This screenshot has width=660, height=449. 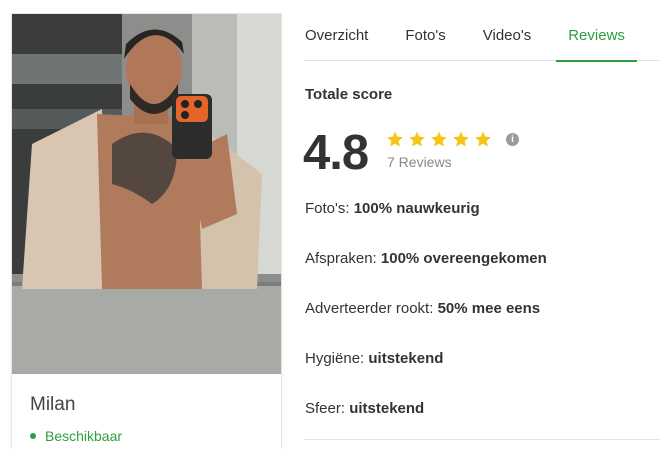 What do you see at coordinates (336, 153) in the screenshot?
I see `score-value: 4.8` at bounding box center [336, 153].